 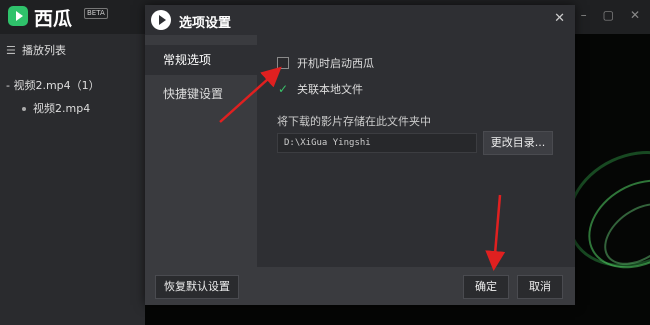 What do you see at coordinates (24, 109) in the screenshot?
I see `bullet-icon` at bounding box center [24, 109].